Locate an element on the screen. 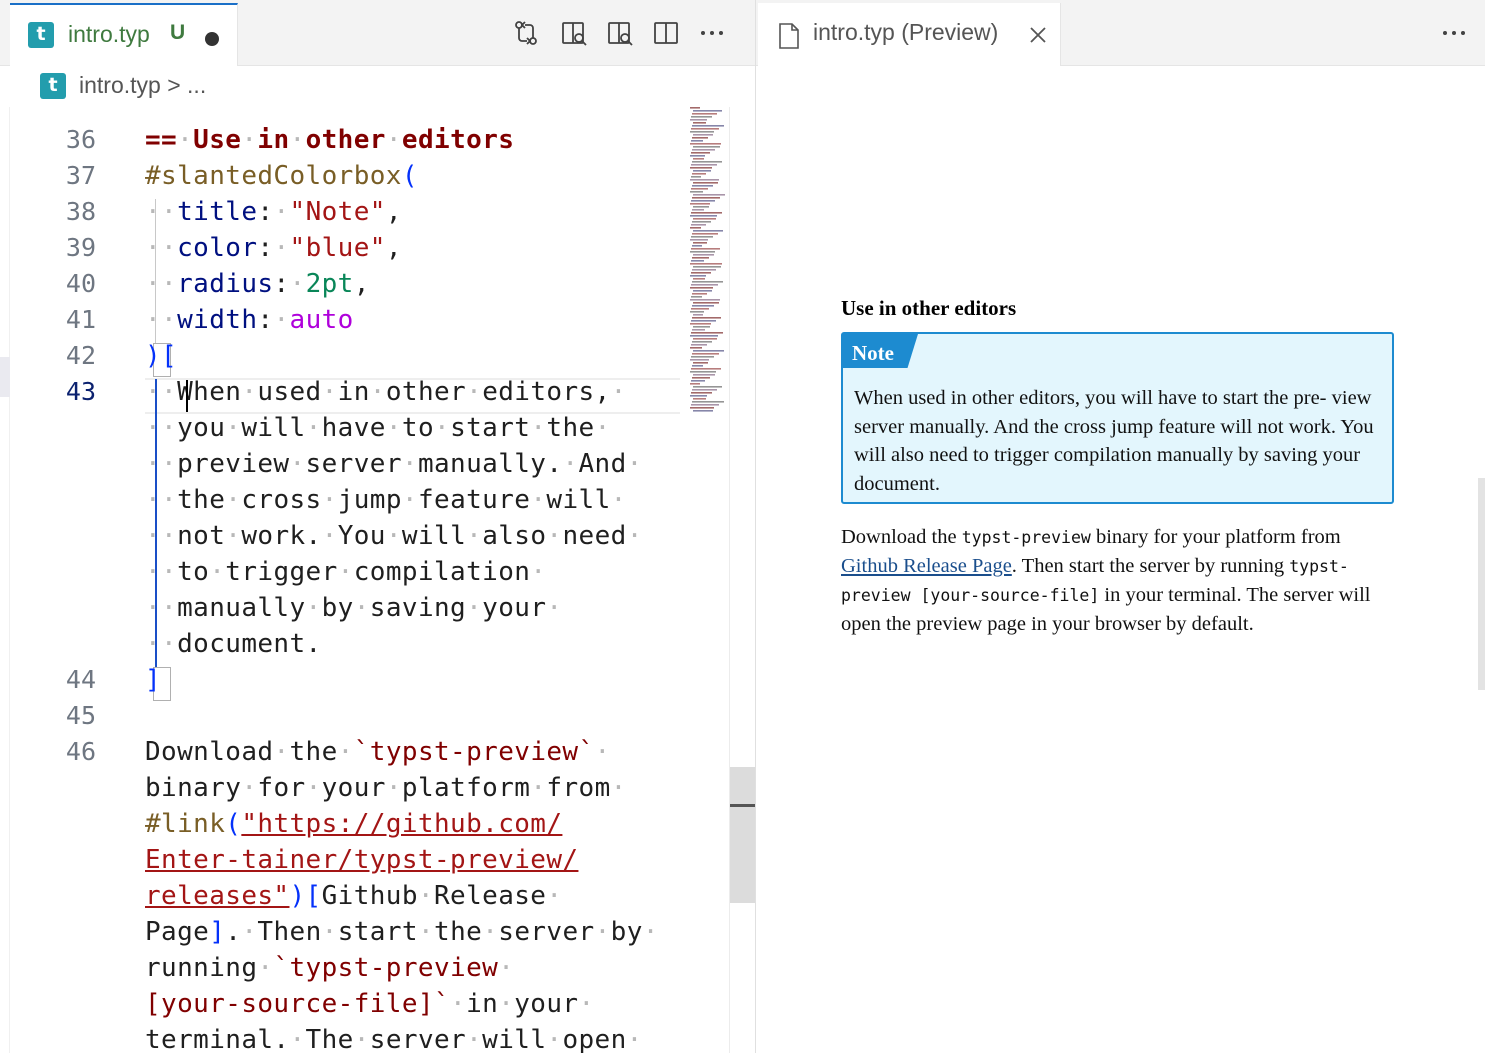 The height and width of the screenshot is (1053, 1485). tab-intro-typ: t intro.typ U is located at coordinates (124, 34).